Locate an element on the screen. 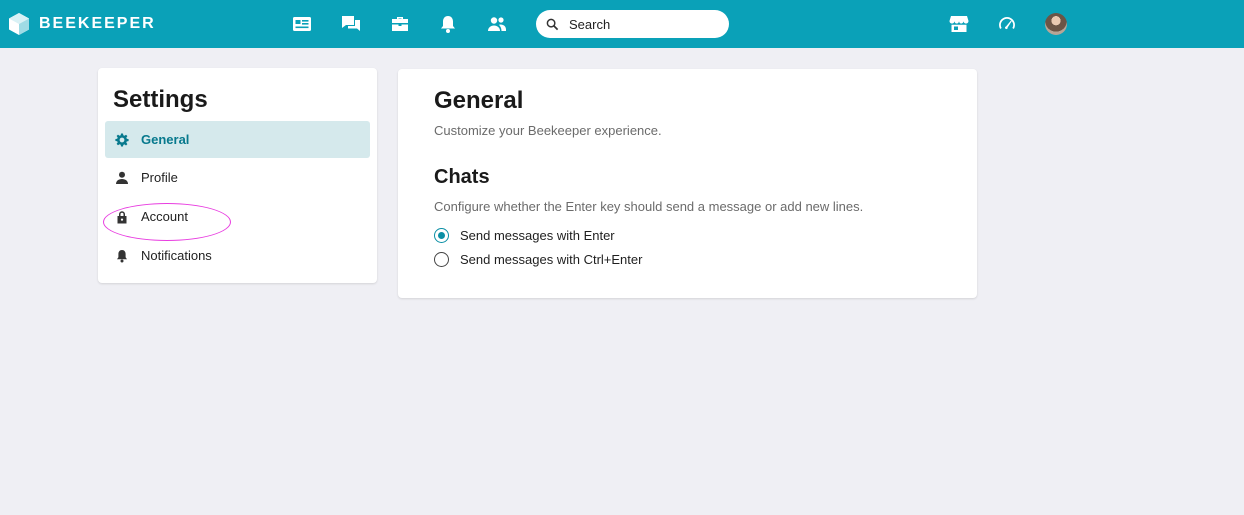  search-bar is located at coordinates (632, 24).